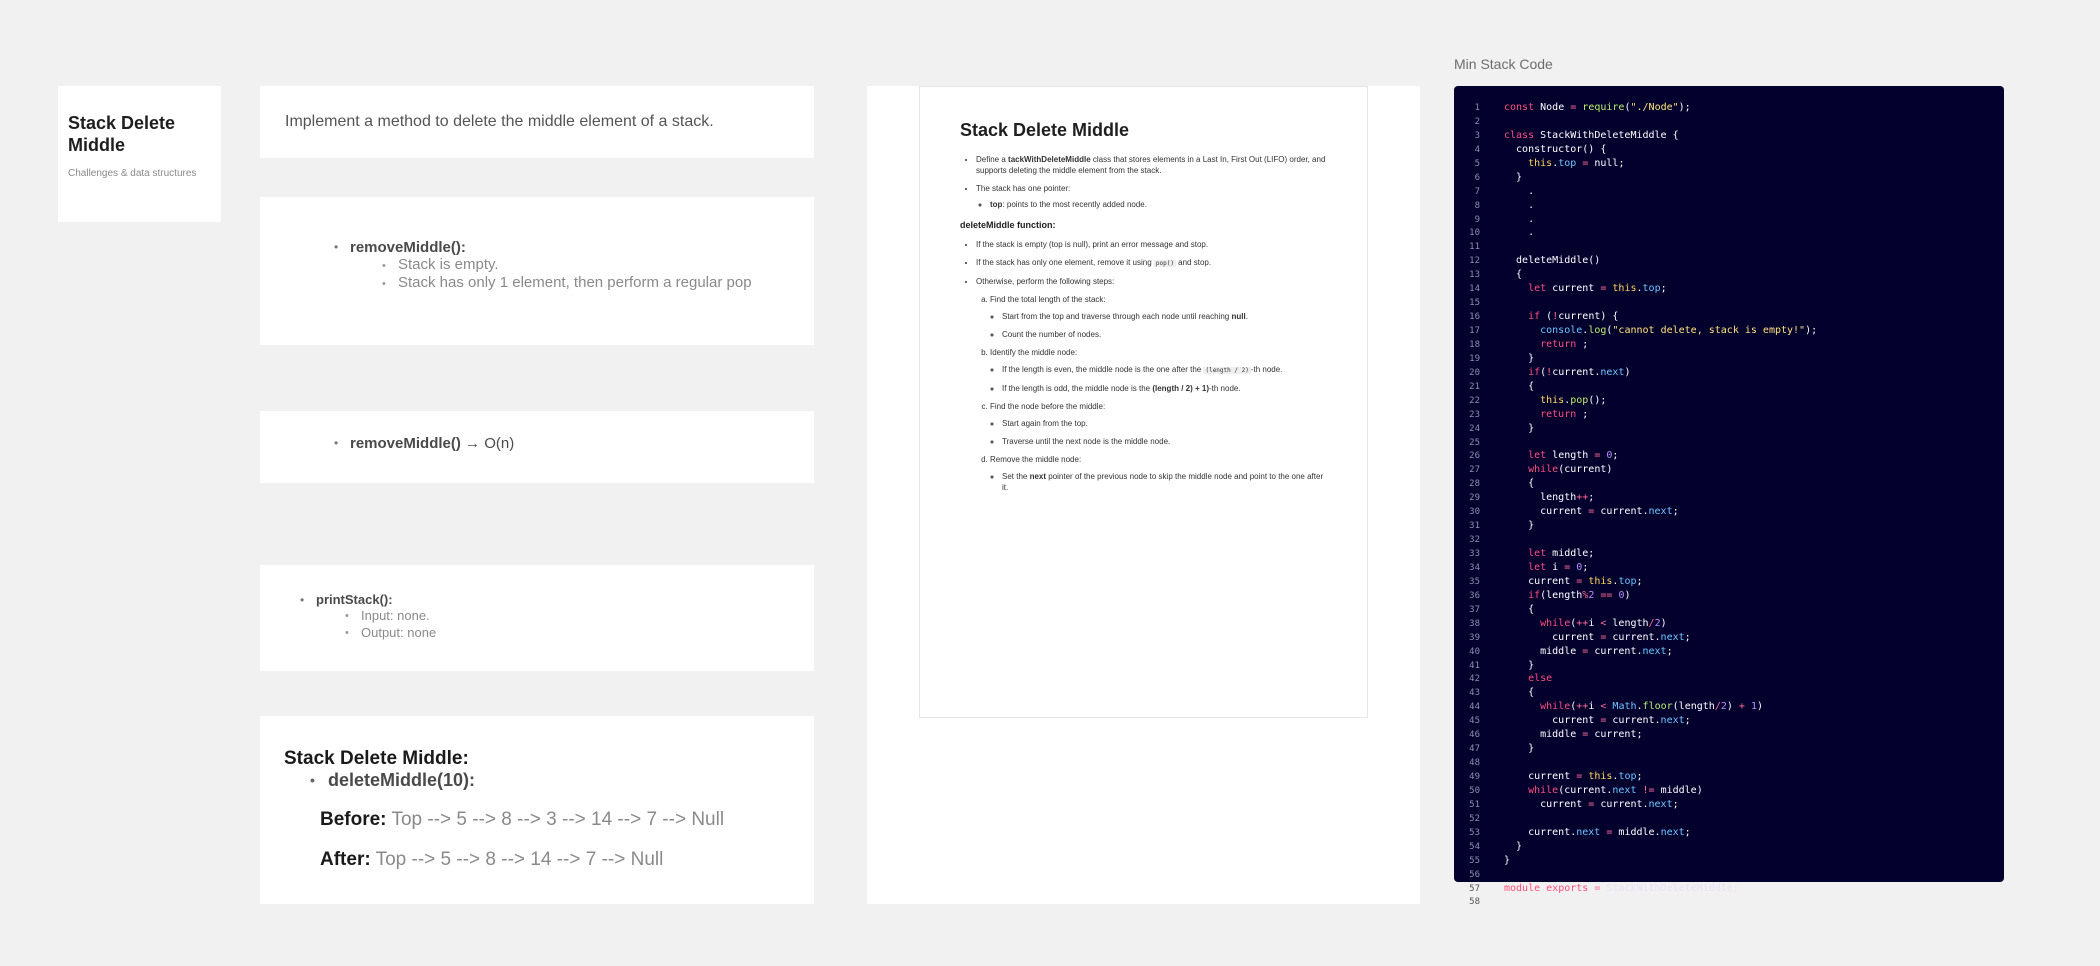 The height and width of the screenshot is (966, 2100). Describe the element at coordinates (1734, 679) in the screenshot. I see `code-line: 42 else` at that location.